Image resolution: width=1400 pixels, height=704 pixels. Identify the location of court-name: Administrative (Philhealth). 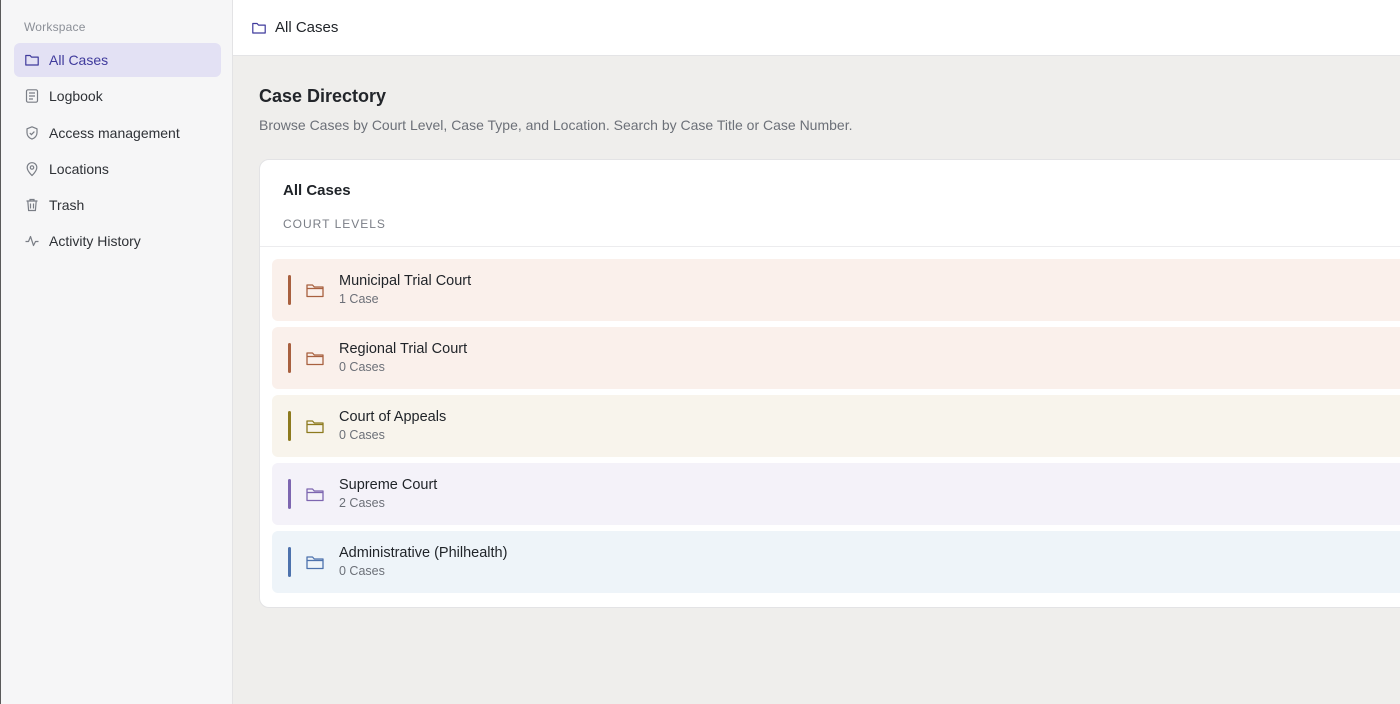
(423, 553).